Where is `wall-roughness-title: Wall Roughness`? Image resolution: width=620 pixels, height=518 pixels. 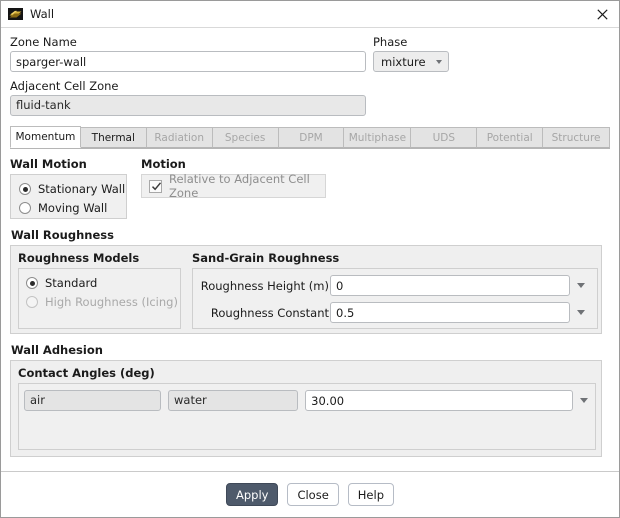
wall-roughness-title: Wall Roughness is located at coordinates (62, 235).